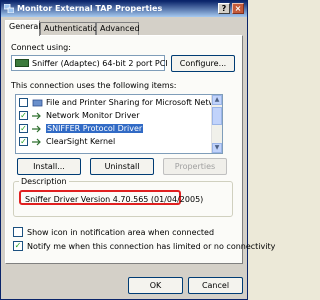  Describe the element at coordinates (95, 128) in the screenshot. I see `item-label: SNIFFER Protocol Driver` at that location.